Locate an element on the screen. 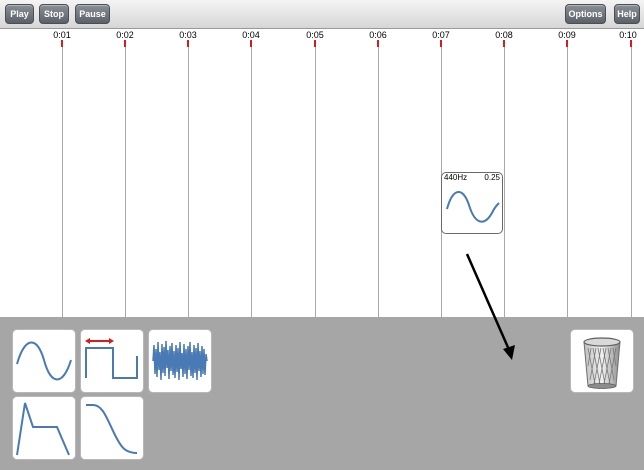 Image resolution: width=644 pixels, height=470 pixels. time-tick-label: 0:04 is located at coordinates (251, 35).